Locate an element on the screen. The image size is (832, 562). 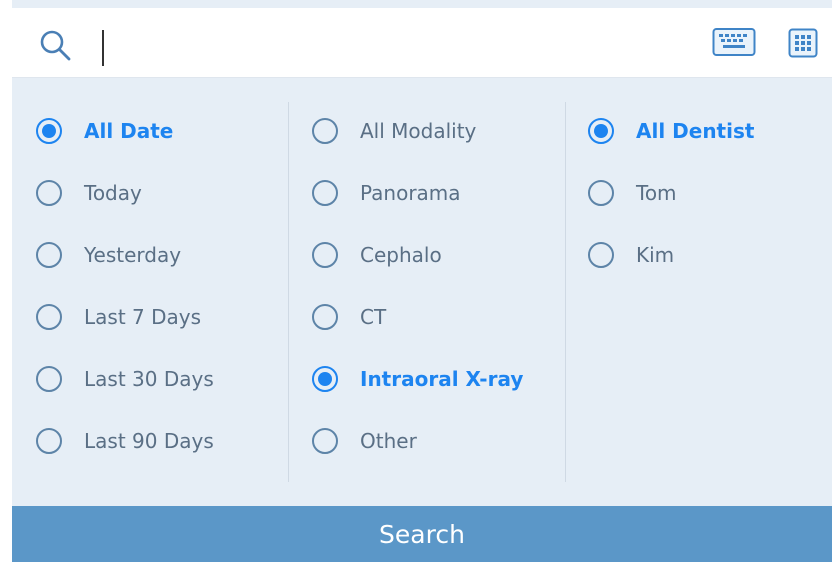
radio-option-label: Cephalo is located at coordinates (401, 255).